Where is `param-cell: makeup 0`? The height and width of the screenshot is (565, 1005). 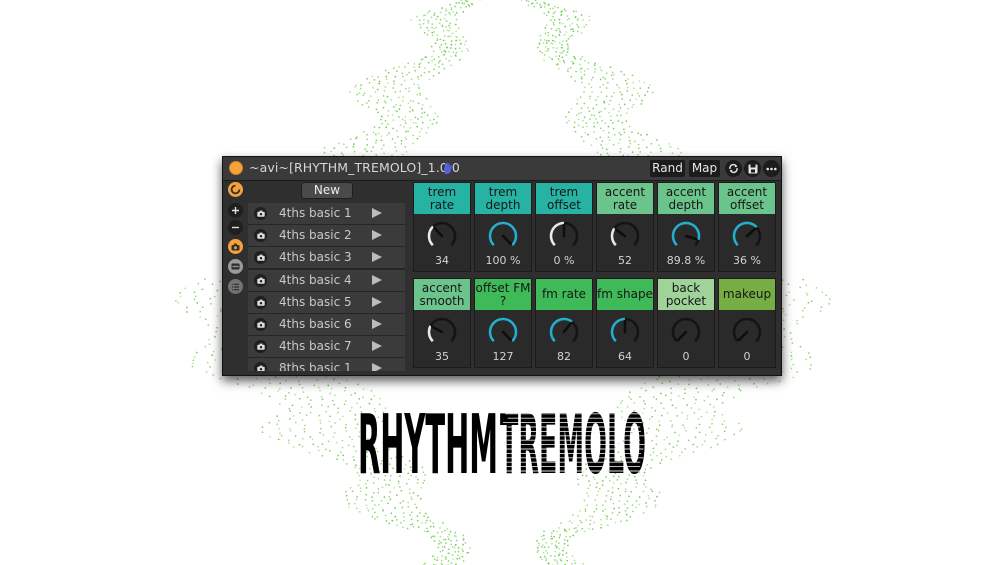
param-cell: makeup 0 is located at coordinates (747, 323).